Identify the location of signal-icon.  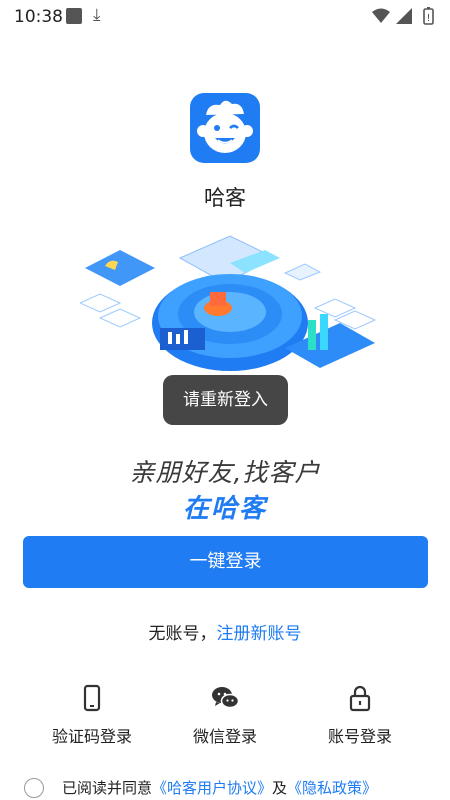
(404, 16).